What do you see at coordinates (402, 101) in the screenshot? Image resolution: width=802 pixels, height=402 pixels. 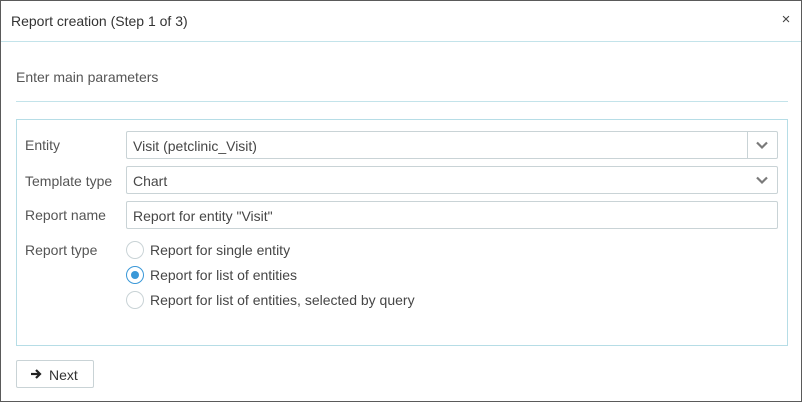 I see `separator` at bounding box center [402, 101].